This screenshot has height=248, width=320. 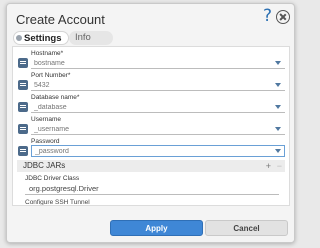 What do you see at coordinates (91, 38) in the screenshot?
I see `tab-info: Info` at bounding box center [91, 38].